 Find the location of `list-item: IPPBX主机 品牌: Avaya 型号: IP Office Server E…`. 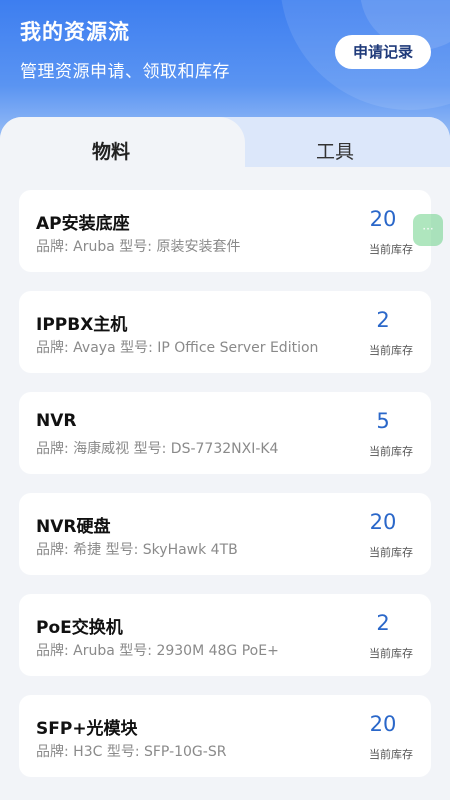

list-item: IPPBX主机 品牌: Avaya 型号: IP Office Server E… is located at coordinates (225, 332).